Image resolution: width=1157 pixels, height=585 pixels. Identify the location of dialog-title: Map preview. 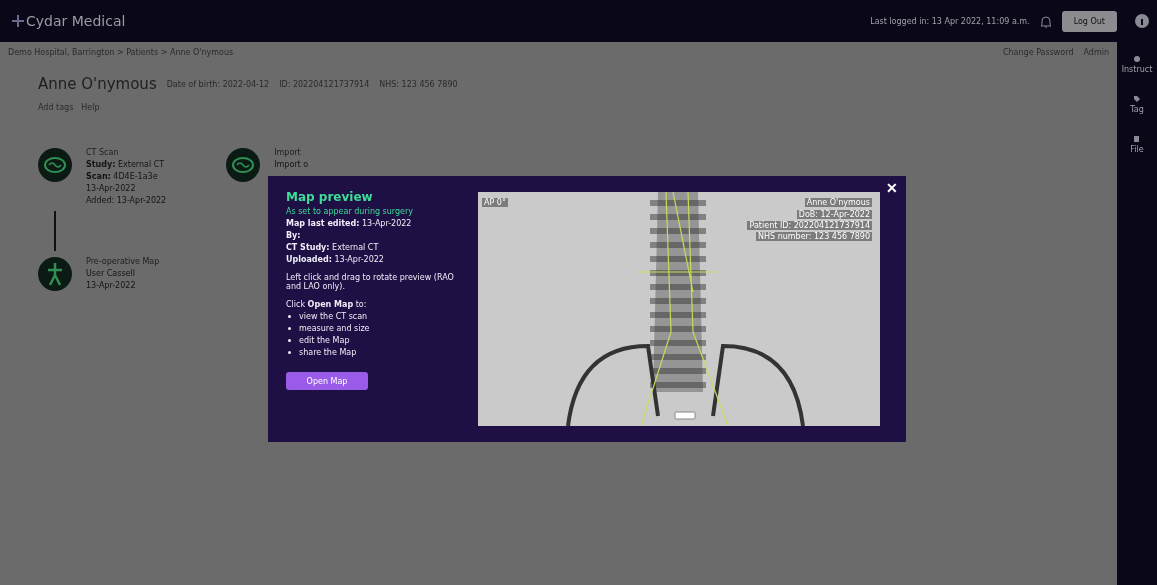
(330, 197).